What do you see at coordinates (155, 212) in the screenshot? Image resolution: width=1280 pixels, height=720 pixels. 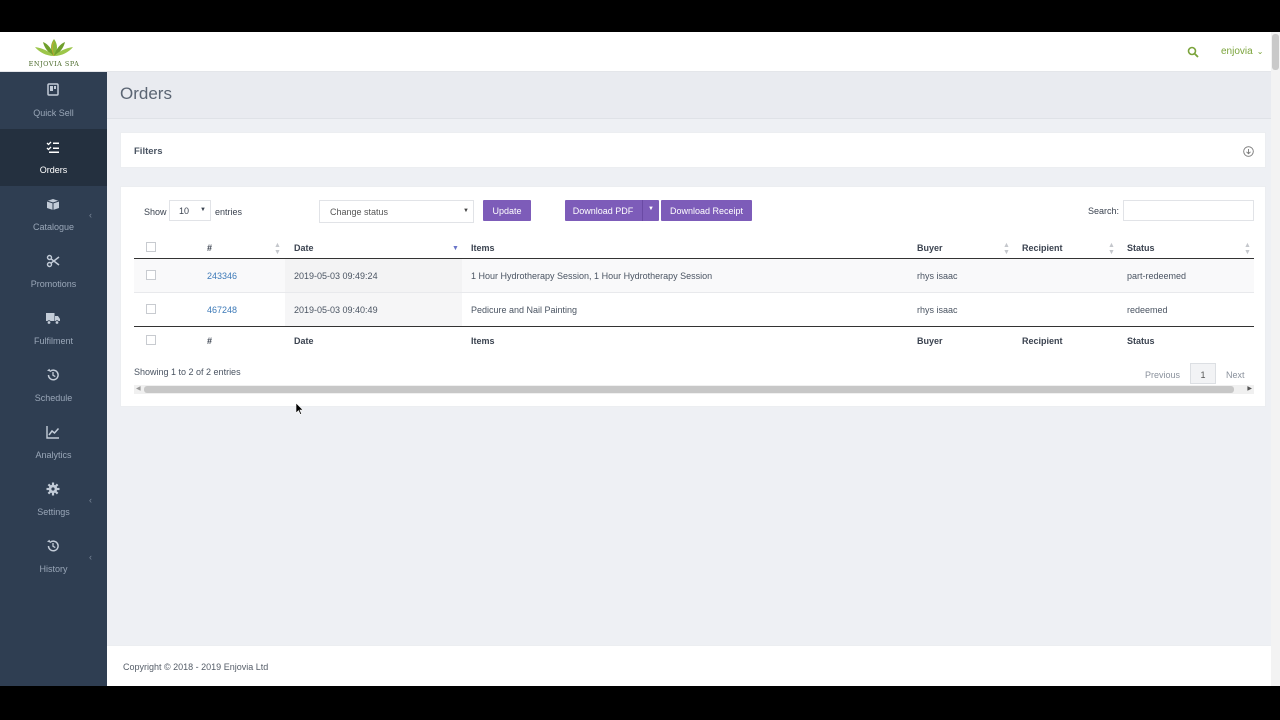 I see `show-label: Show` at bounding box center [155, 212].